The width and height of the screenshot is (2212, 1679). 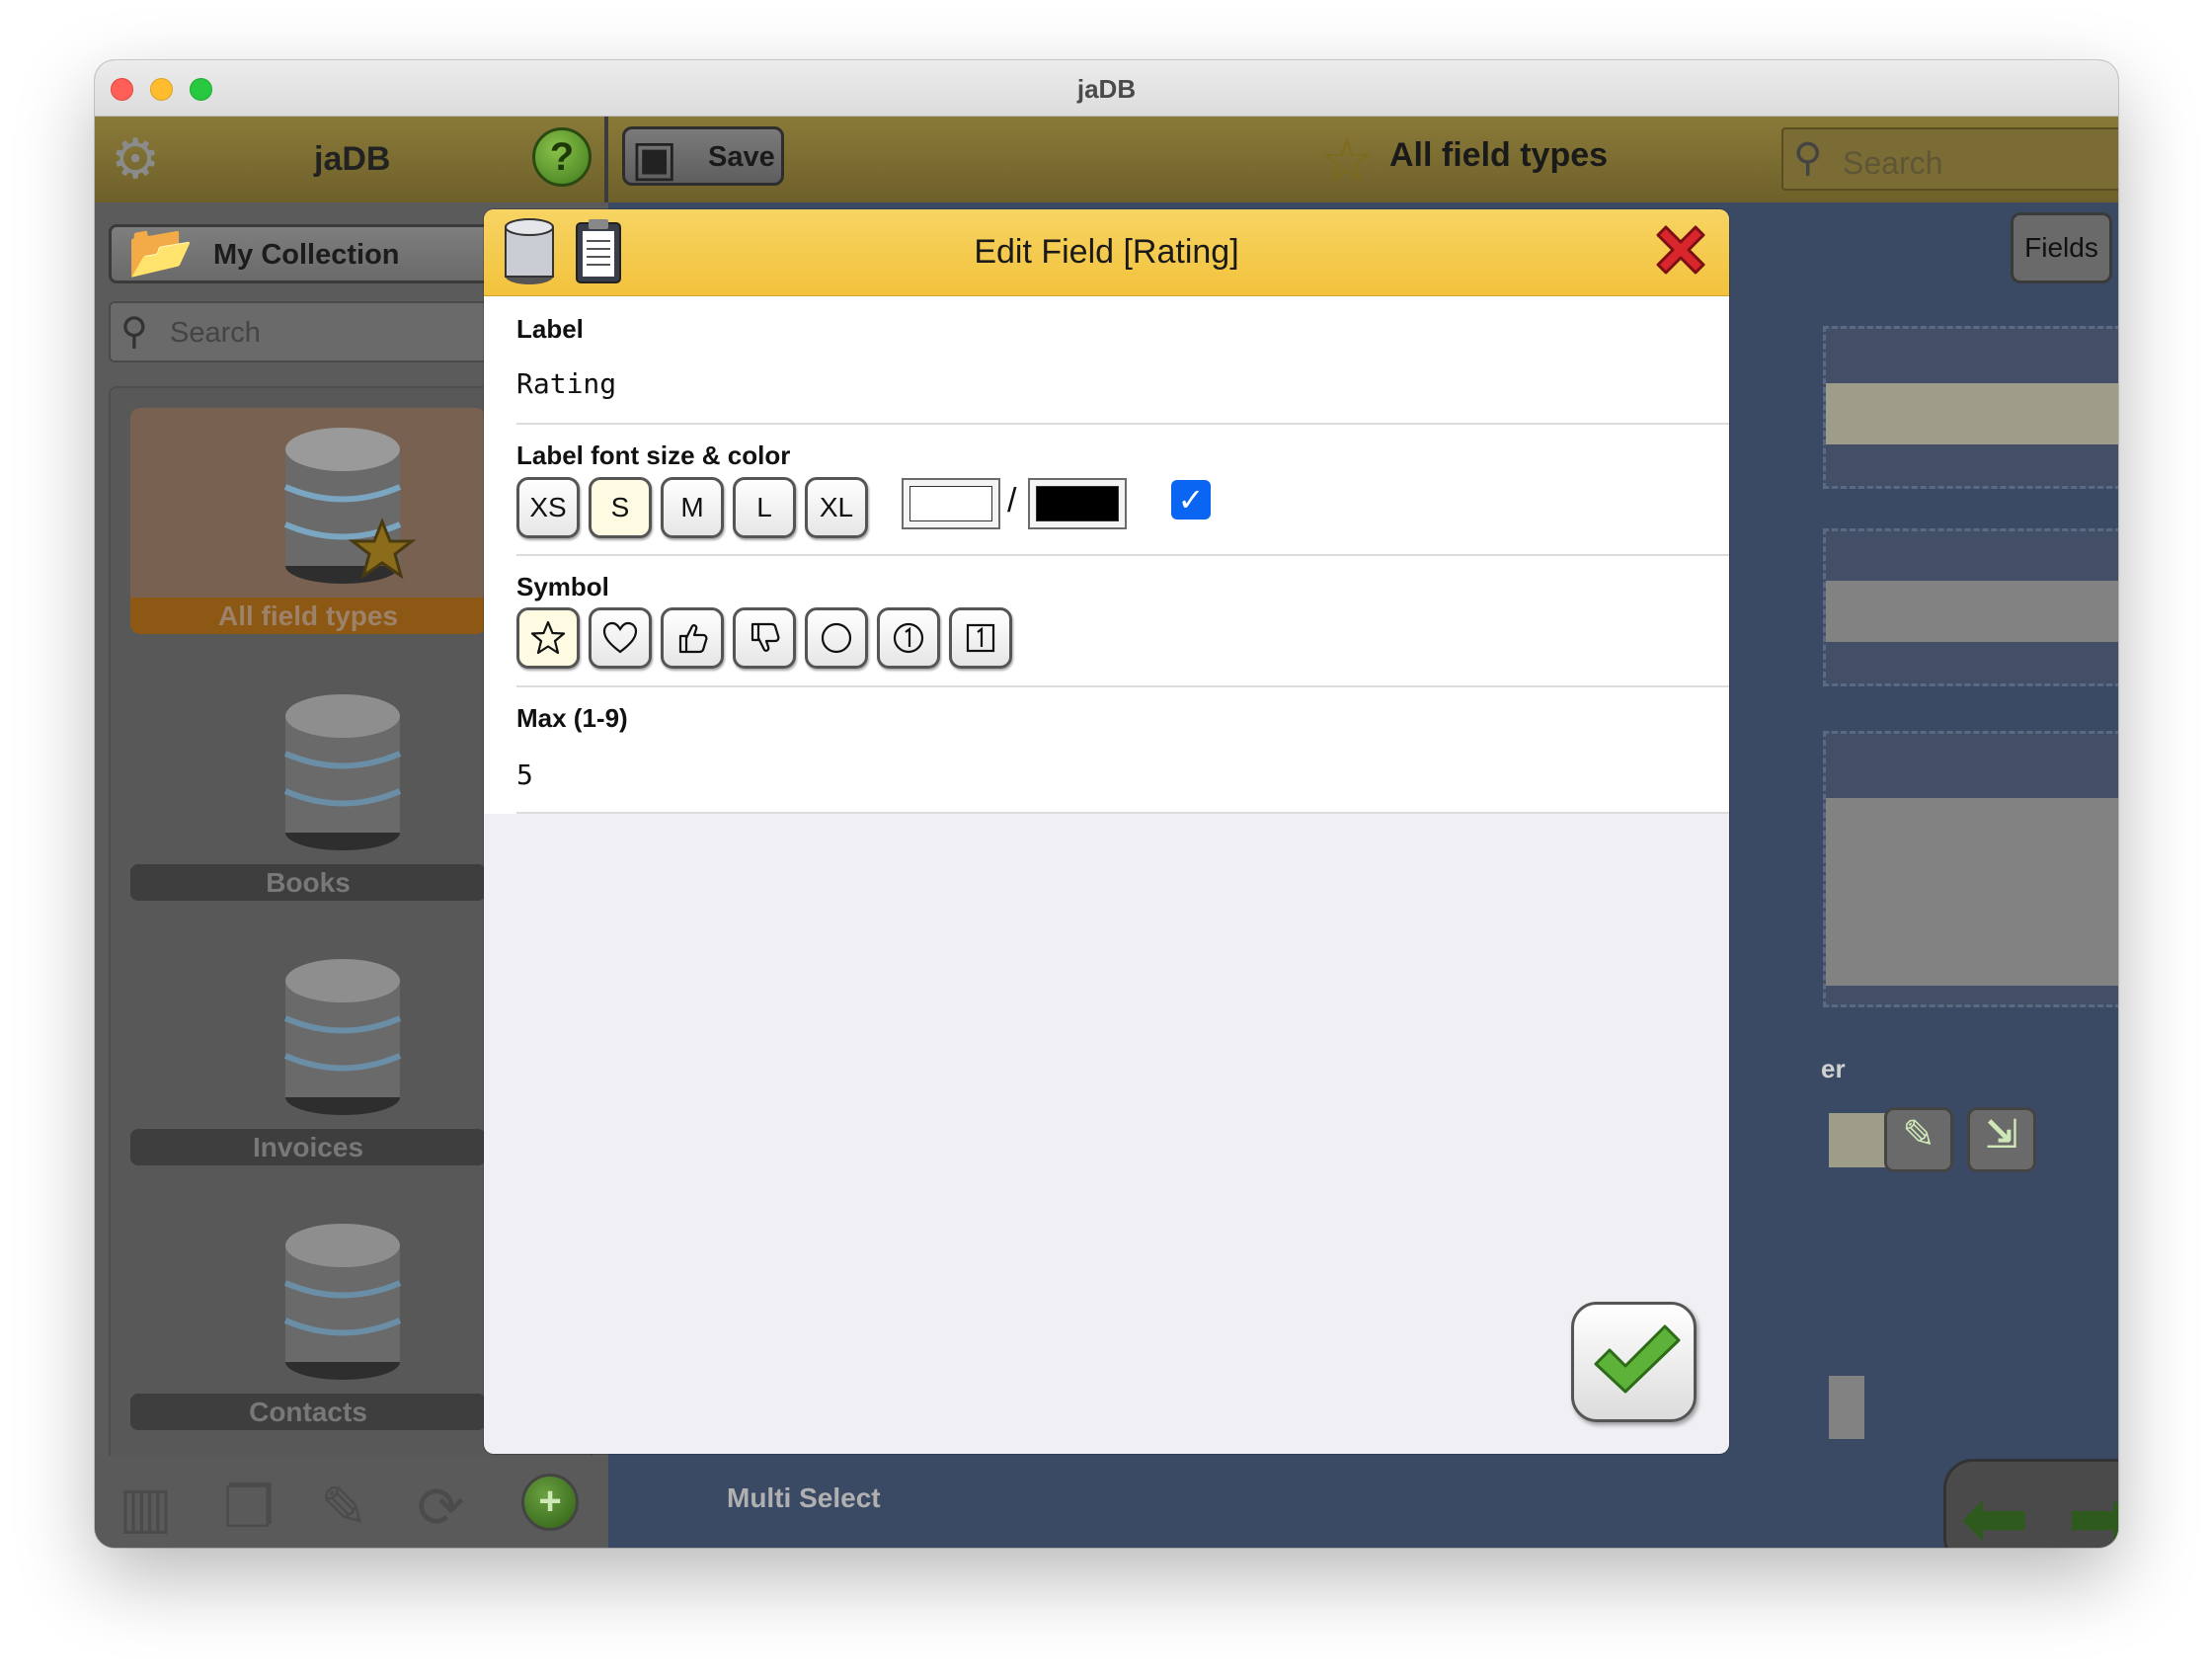 What do you see at coordinates (308, 616) in the screenshot?
I see `database-label: All field types` at bounding box center [308, 616].